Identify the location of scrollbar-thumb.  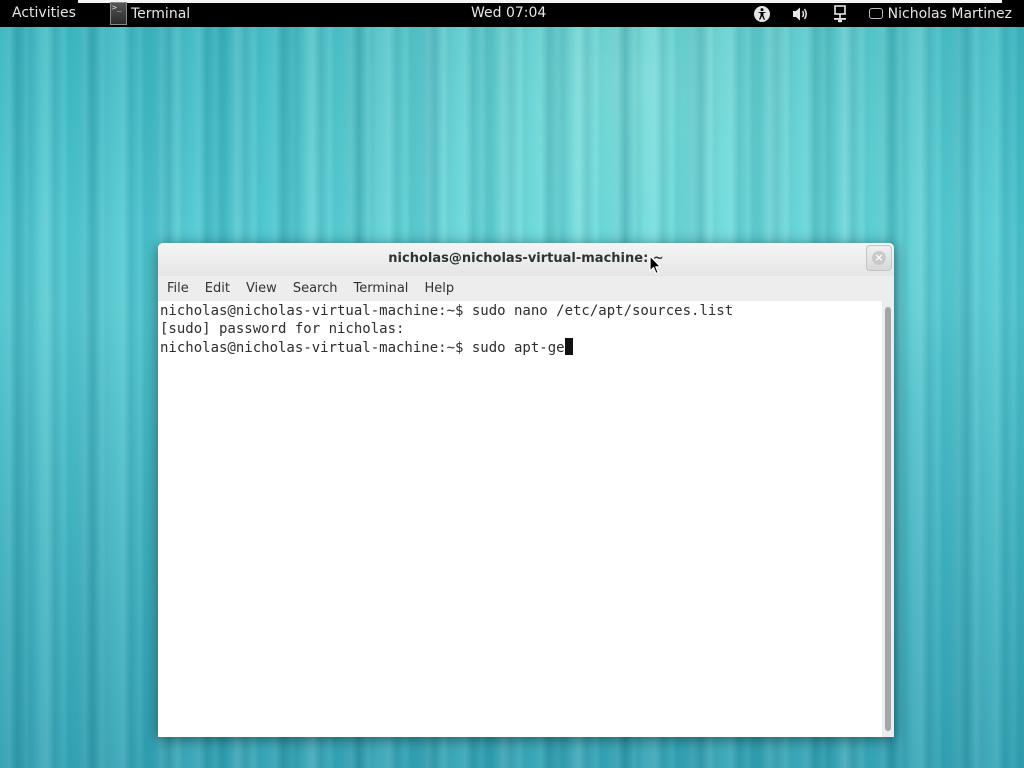
(888, 519).